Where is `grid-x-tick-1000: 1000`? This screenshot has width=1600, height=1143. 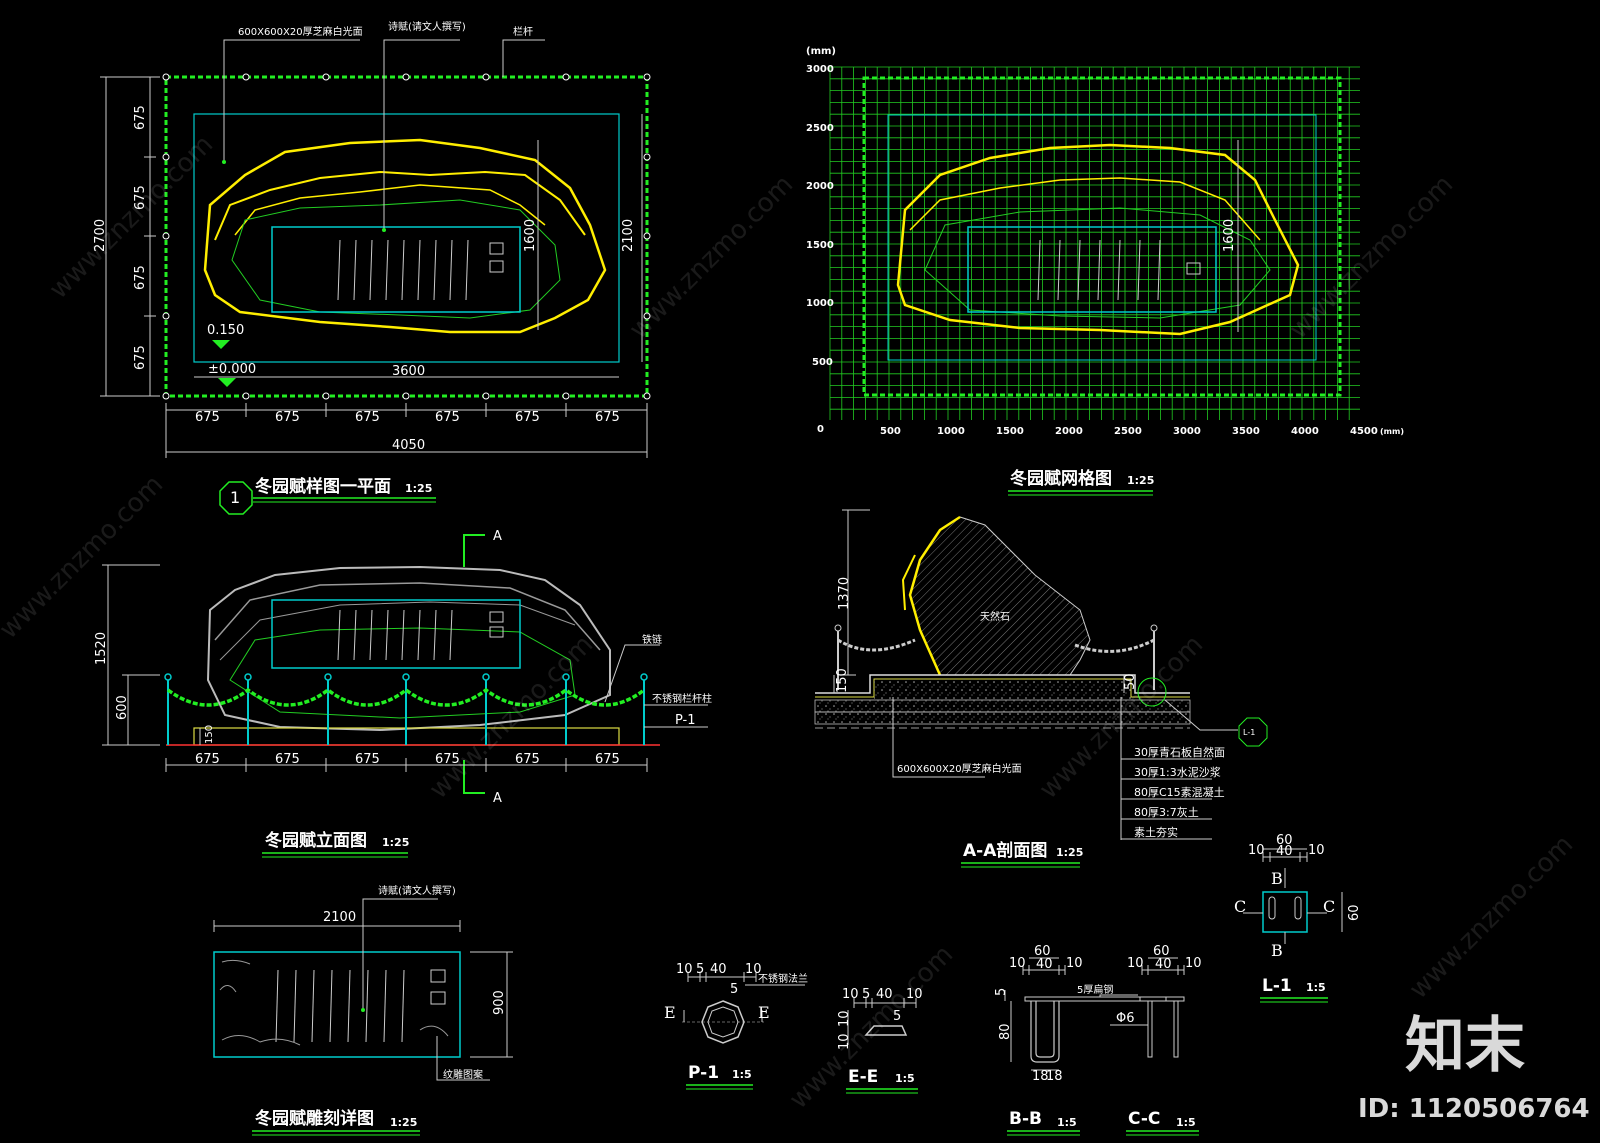
grid-x-tick-1000: 1000 is located at coordinates (951, 431).